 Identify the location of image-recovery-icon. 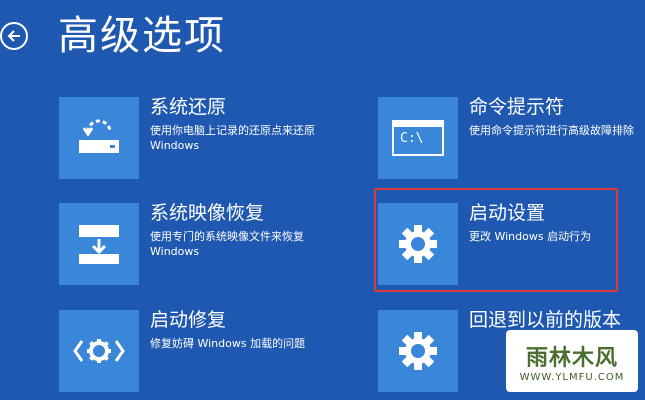
(99, 244).